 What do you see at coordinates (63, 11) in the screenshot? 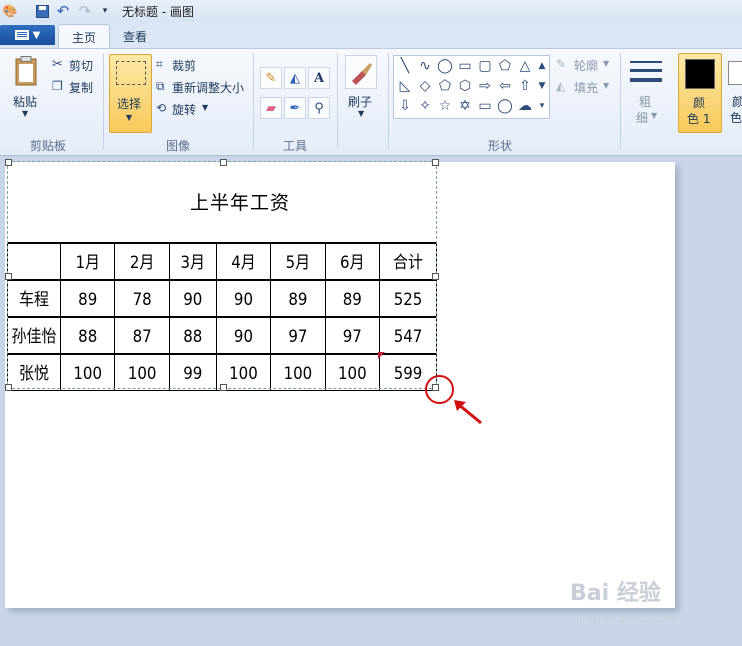
I see `undo-icon: ↶` at bounding box center [63, 11].